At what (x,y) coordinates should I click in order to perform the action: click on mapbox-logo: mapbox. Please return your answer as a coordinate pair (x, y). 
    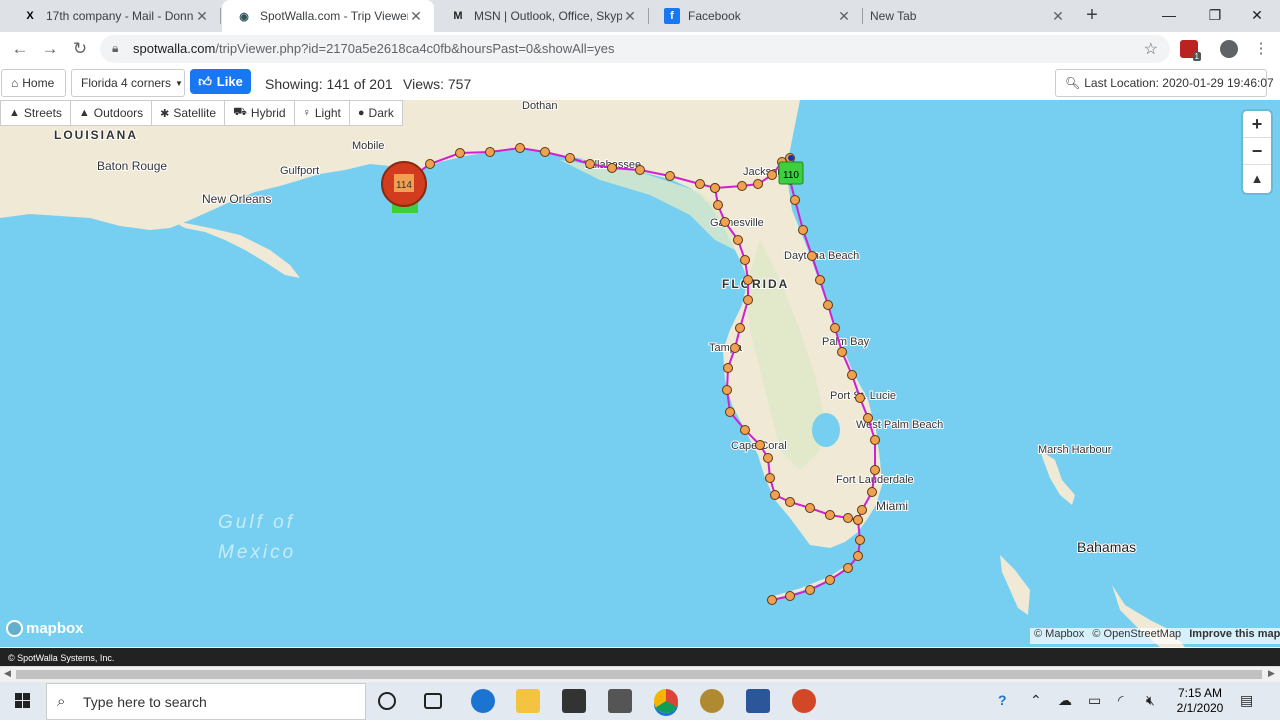
    Looking at the image, I should click on (45, 628).